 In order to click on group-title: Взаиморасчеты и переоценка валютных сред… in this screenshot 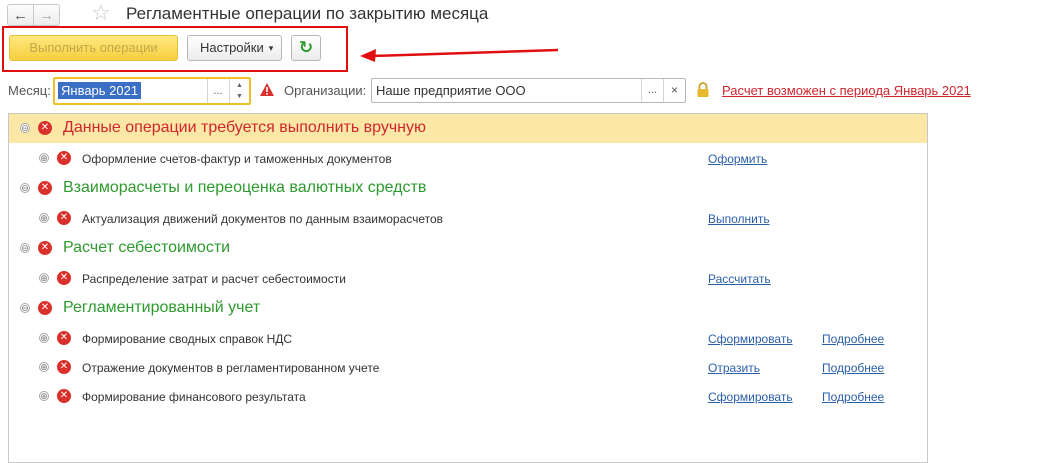, I will do `click(245, 187)`.